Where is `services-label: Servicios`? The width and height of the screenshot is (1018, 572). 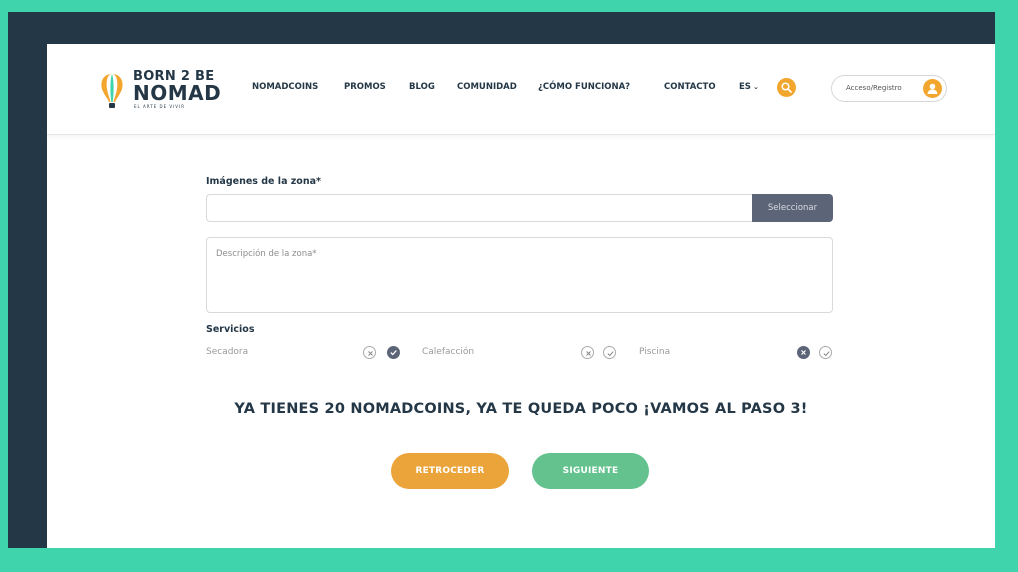
services-label: Servicios is located at coordinates (230, 329).